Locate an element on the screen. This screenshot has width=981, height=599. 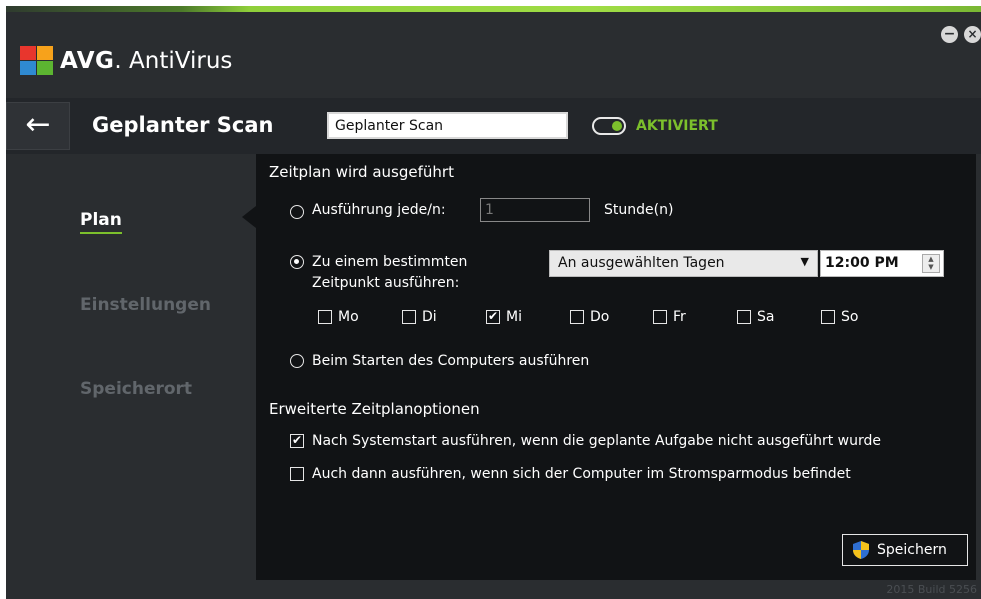
interval-unit-label: Stunde(n) is located at coordinates (639, 210).